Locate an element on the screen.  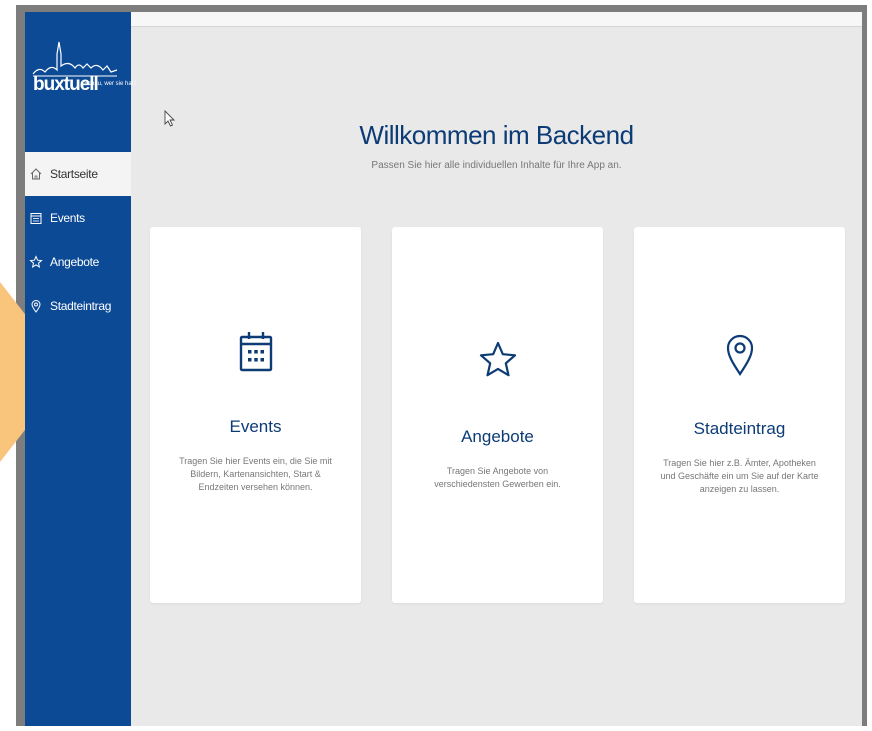
brand-tagline: Schau, wer sie hat ! is located at coordinates (110, 84).